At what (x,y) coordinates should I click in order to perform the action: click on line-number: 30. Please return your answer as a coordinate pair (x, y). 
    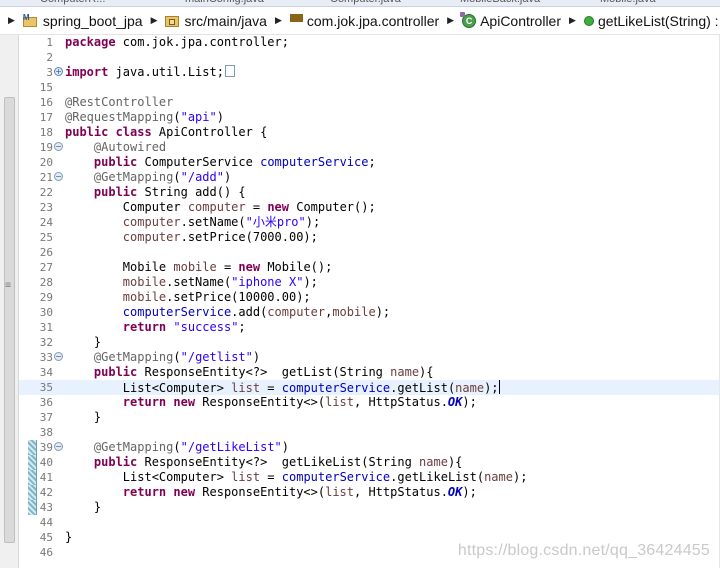
    Looking at the image, I should click on (46, 312).